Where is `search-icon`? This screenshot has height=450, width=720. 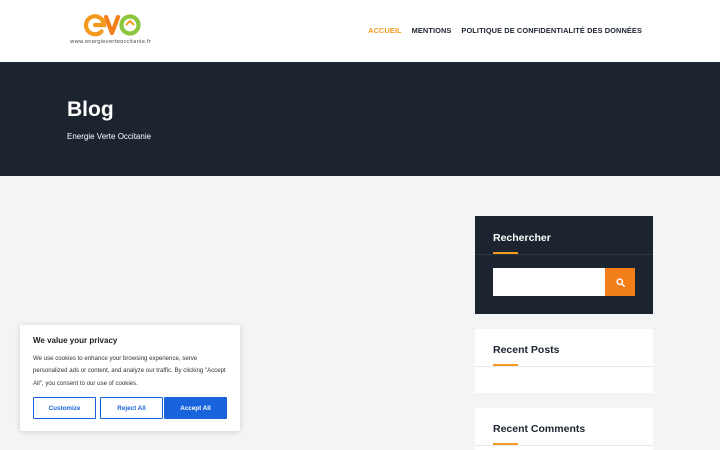
search-icon is located at coordinates (620, 282).